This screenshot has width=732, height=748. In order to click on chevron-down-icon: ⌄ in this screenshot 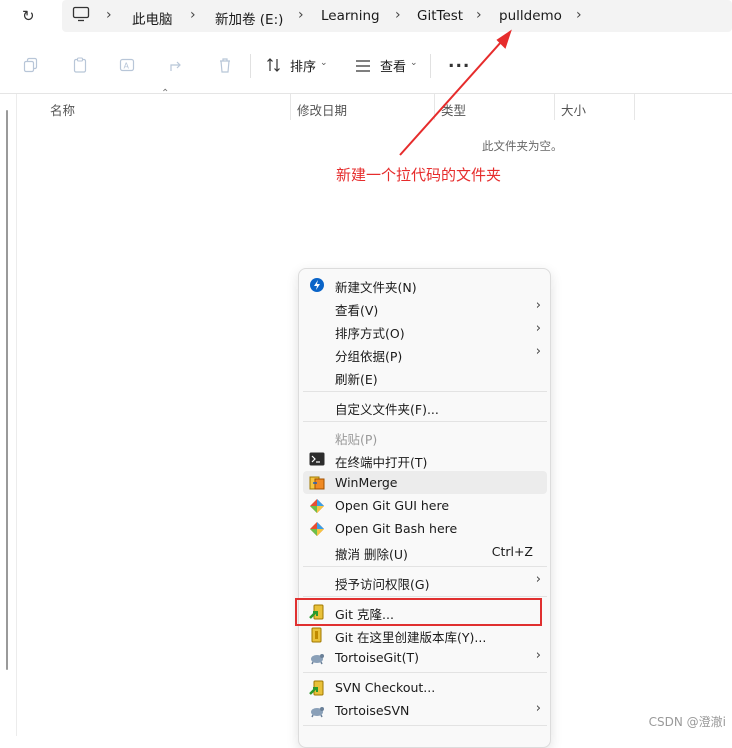, I will do `click(324, 63)`.